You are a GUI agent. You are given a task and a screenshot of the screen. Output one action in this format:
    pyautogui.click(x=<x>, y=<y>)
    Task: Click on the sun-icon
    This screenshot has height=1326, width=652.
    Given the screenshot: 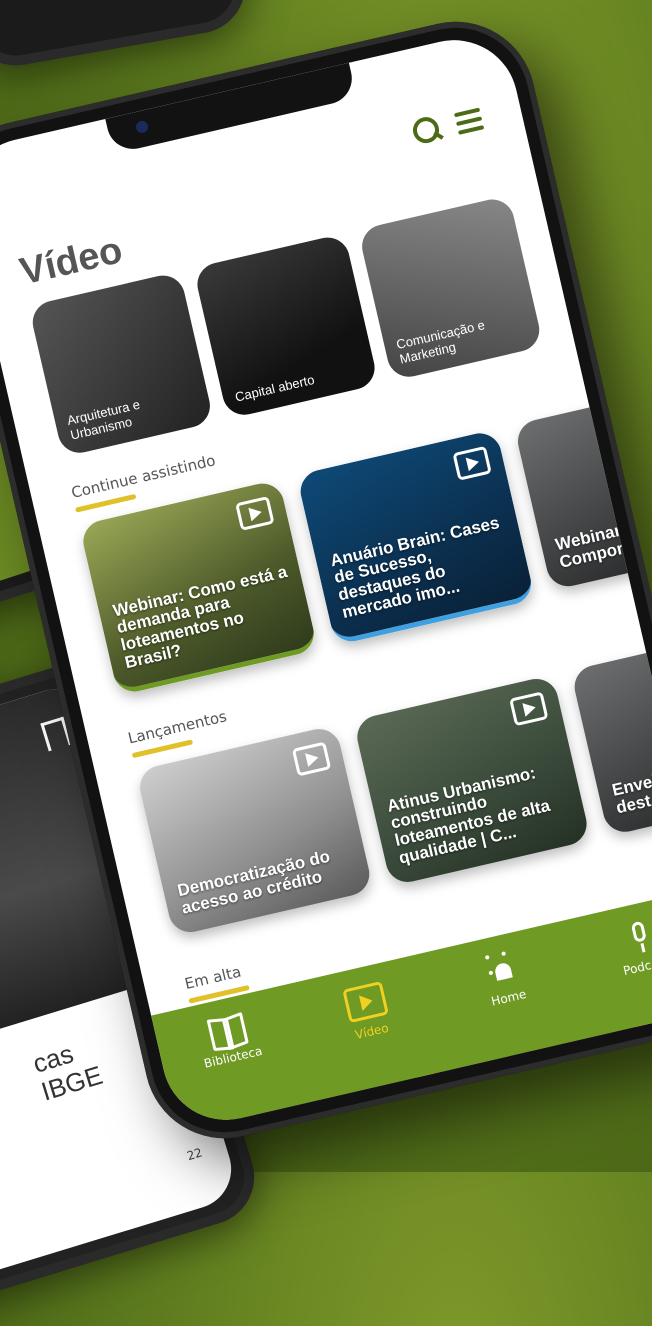 What is the action you would take?
    pyautogui.click(x=502, y=969)
    